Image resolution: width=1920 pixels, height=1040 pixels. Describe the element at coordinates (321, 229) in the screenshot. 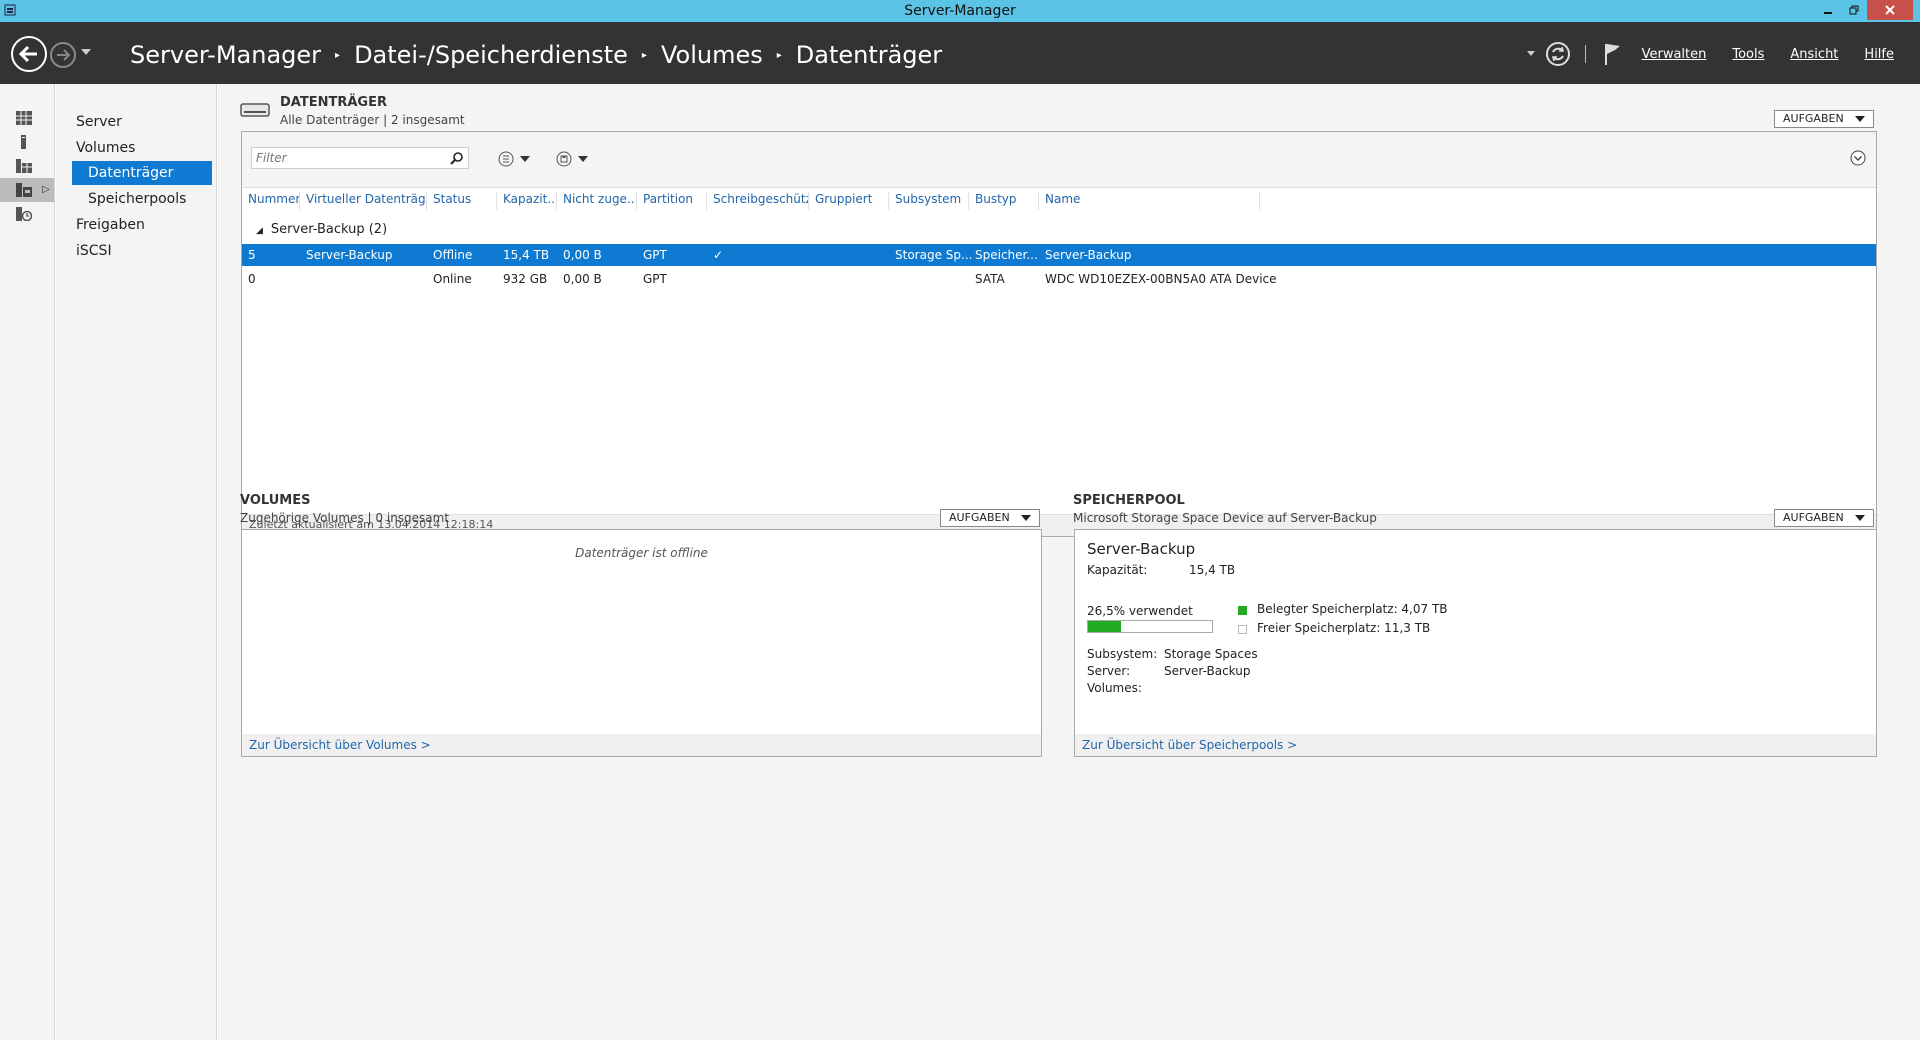

I see `group-header-server-backup: ◢ Server-Backup (2)` at that location.